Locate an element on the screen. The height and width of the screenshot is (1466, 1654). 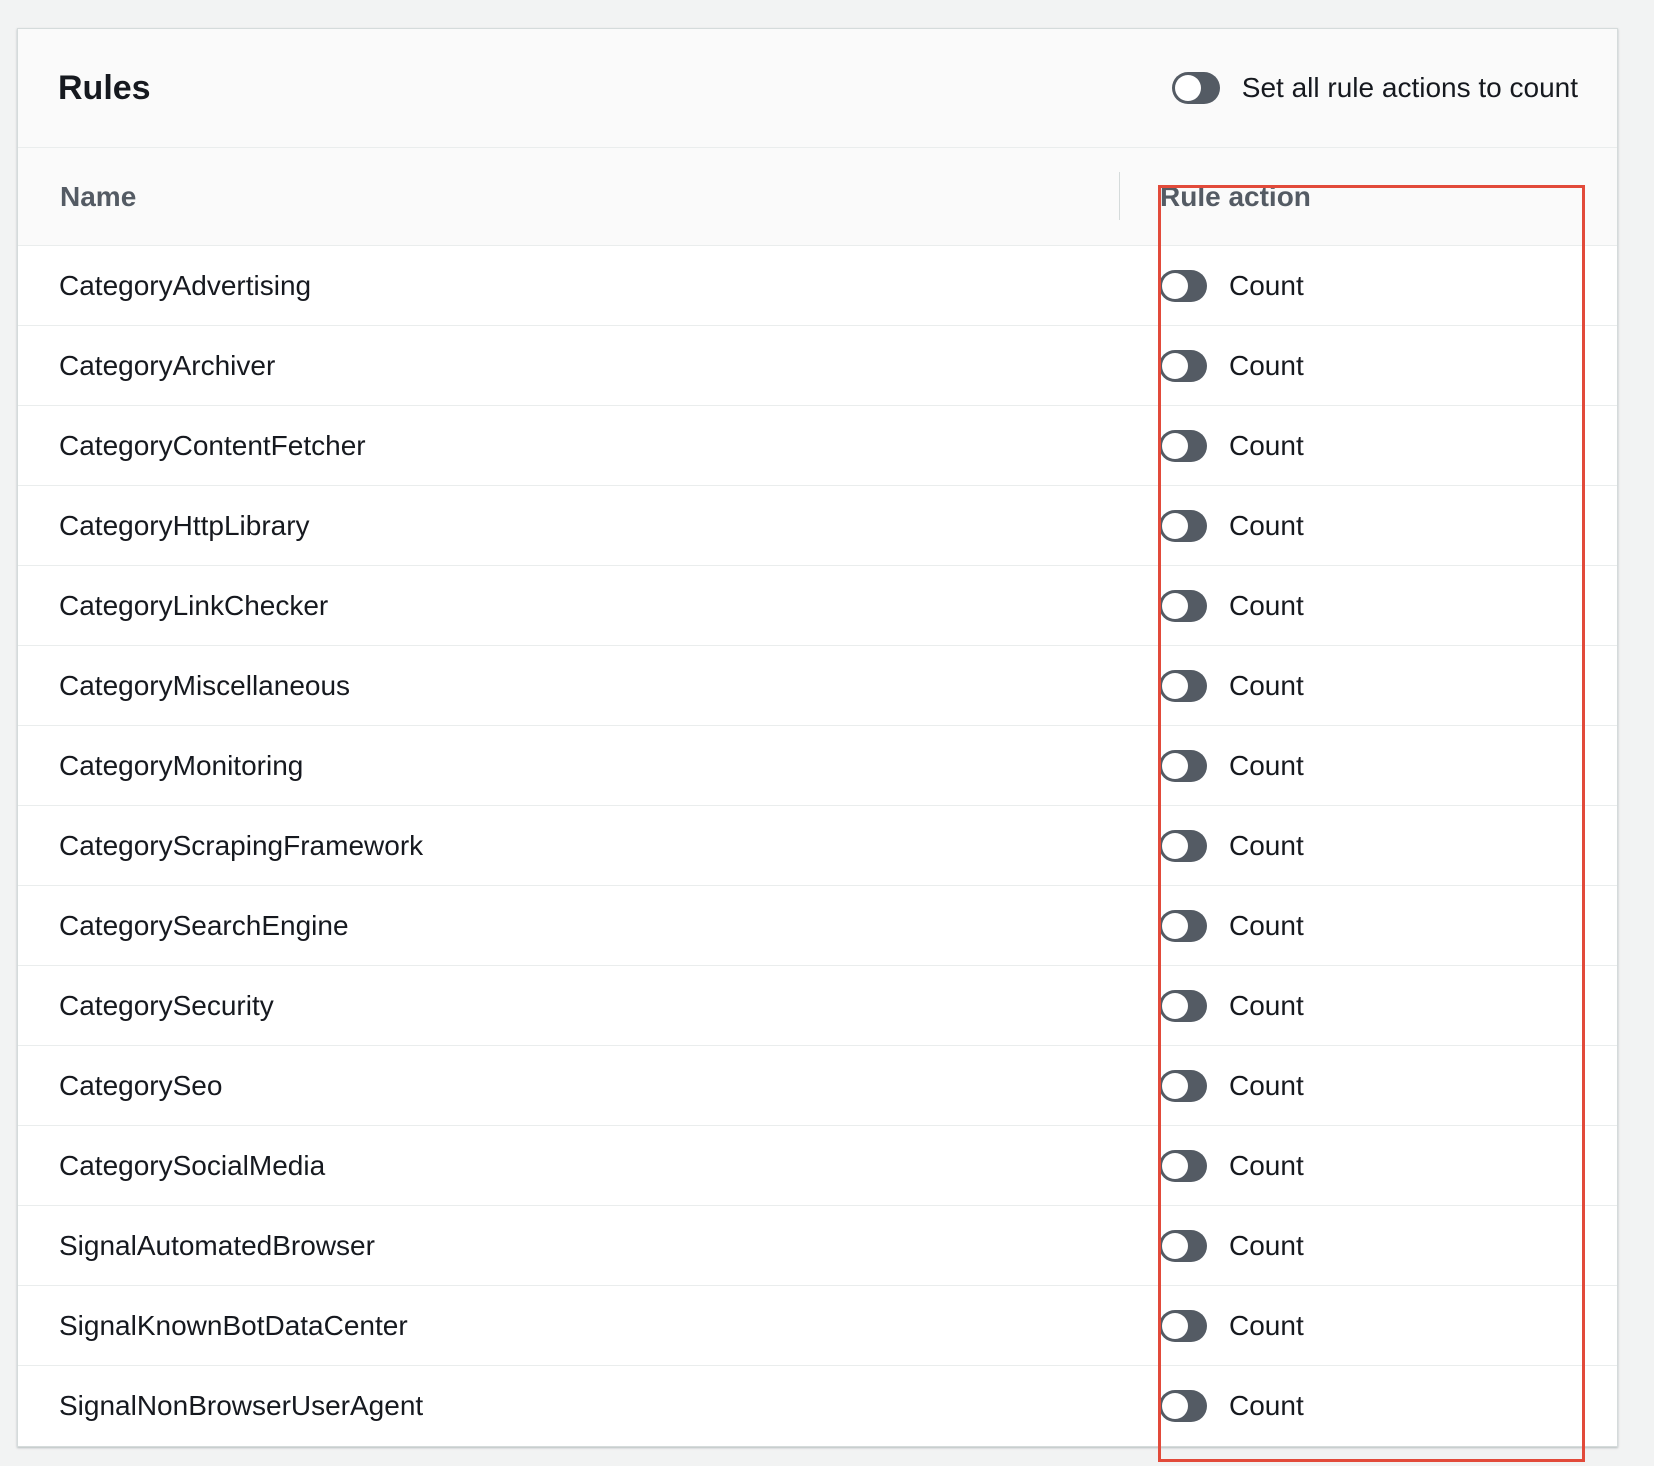
rule-name: CategoryArchiver is located at coordinates (167, 365).